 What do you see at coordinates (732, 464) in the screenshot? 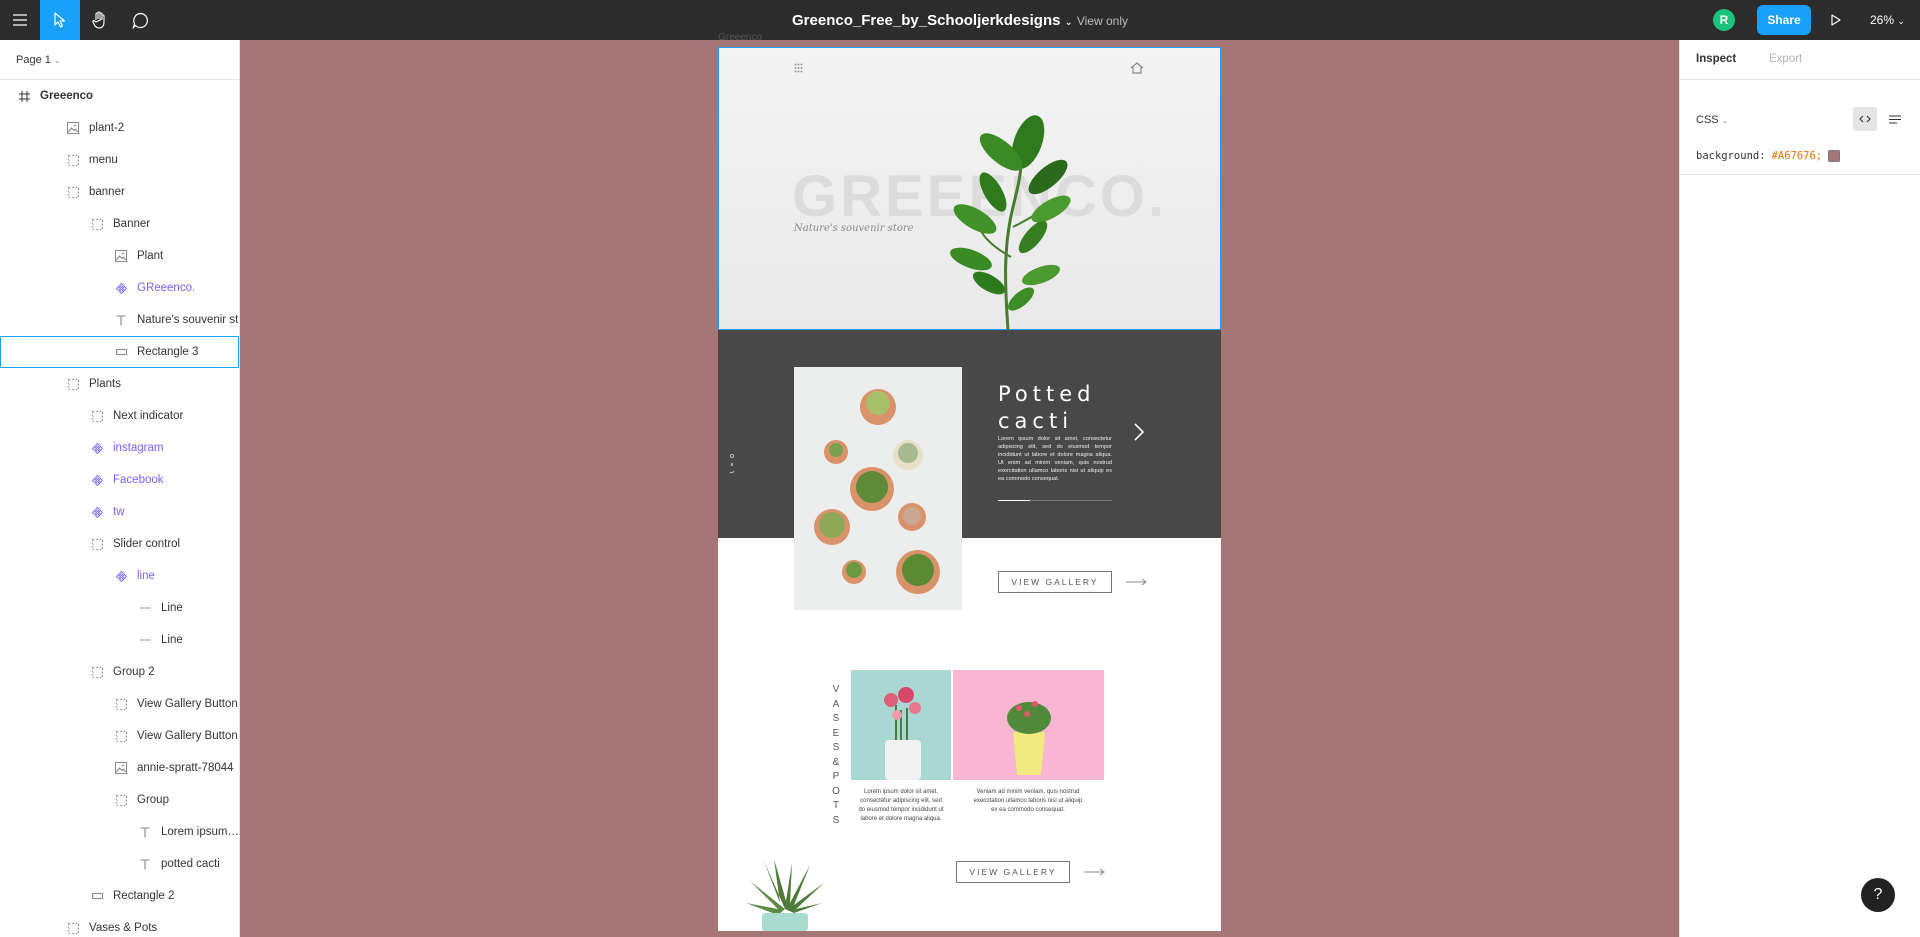
I see `facebook-icon` at bounding box center [732, 464].